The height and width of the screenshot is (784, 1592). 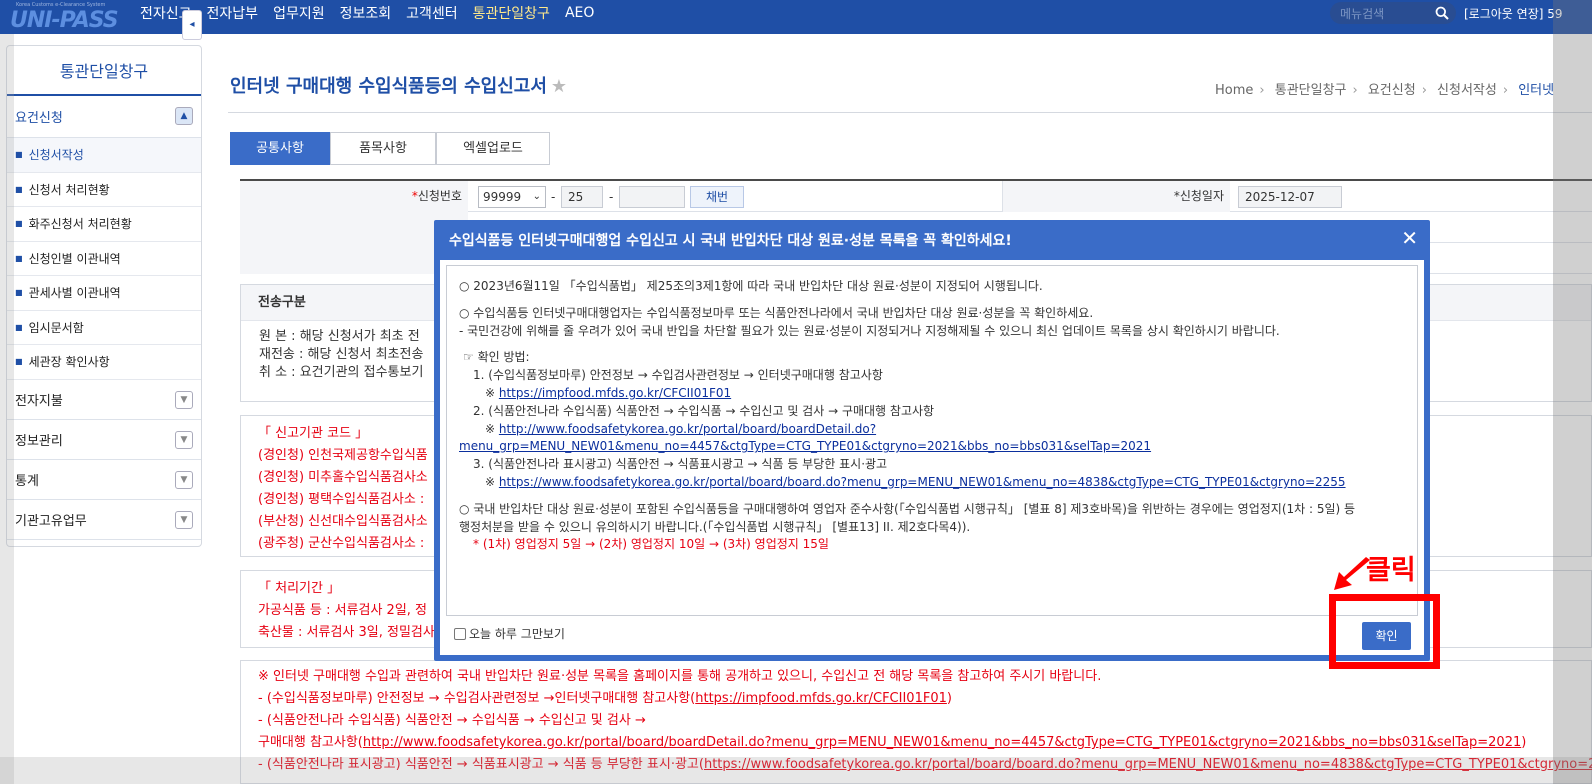 I want to click on breadcrumb: Home › 통관단일창구 › 요건신청 › 신청서작성 › 인터넷, so click(x=1384, y=88).